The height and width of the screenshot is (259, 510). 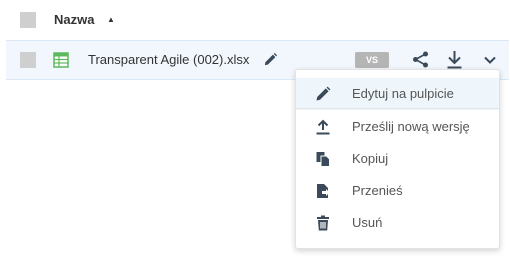 What do you see at coordinates (74, 20) in the screenshot?
I see `column-header-name: Nazwa` at bounding box center [74, 20].